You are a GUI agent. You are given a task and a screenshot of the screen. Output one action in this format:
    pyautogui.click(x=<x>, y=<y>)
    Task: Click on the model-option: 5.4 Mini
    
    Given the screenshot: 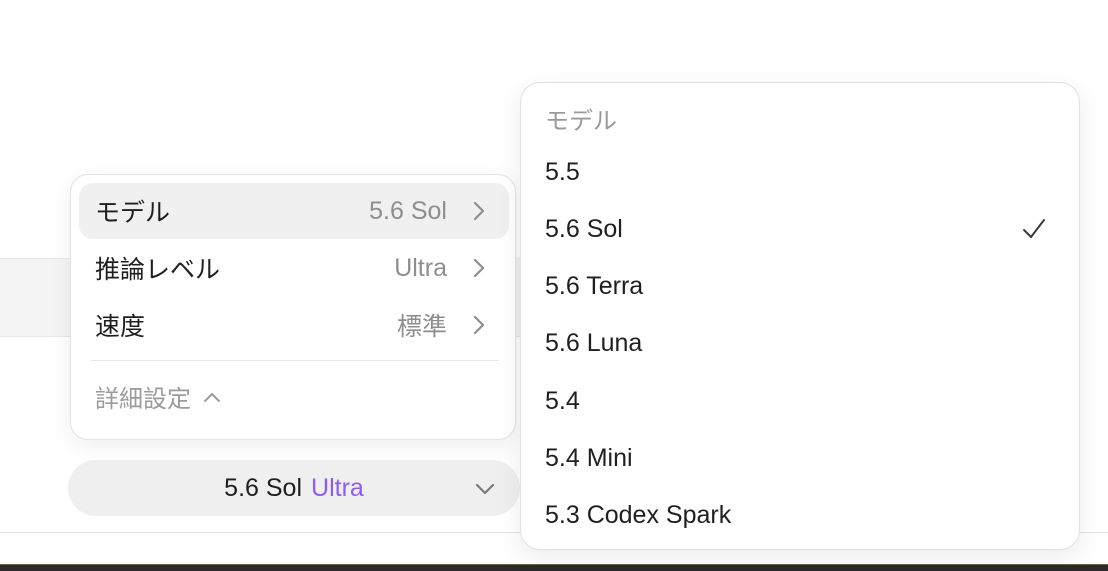 What is the action you would take?
    pyautogui.click(x=800, y=458)
    